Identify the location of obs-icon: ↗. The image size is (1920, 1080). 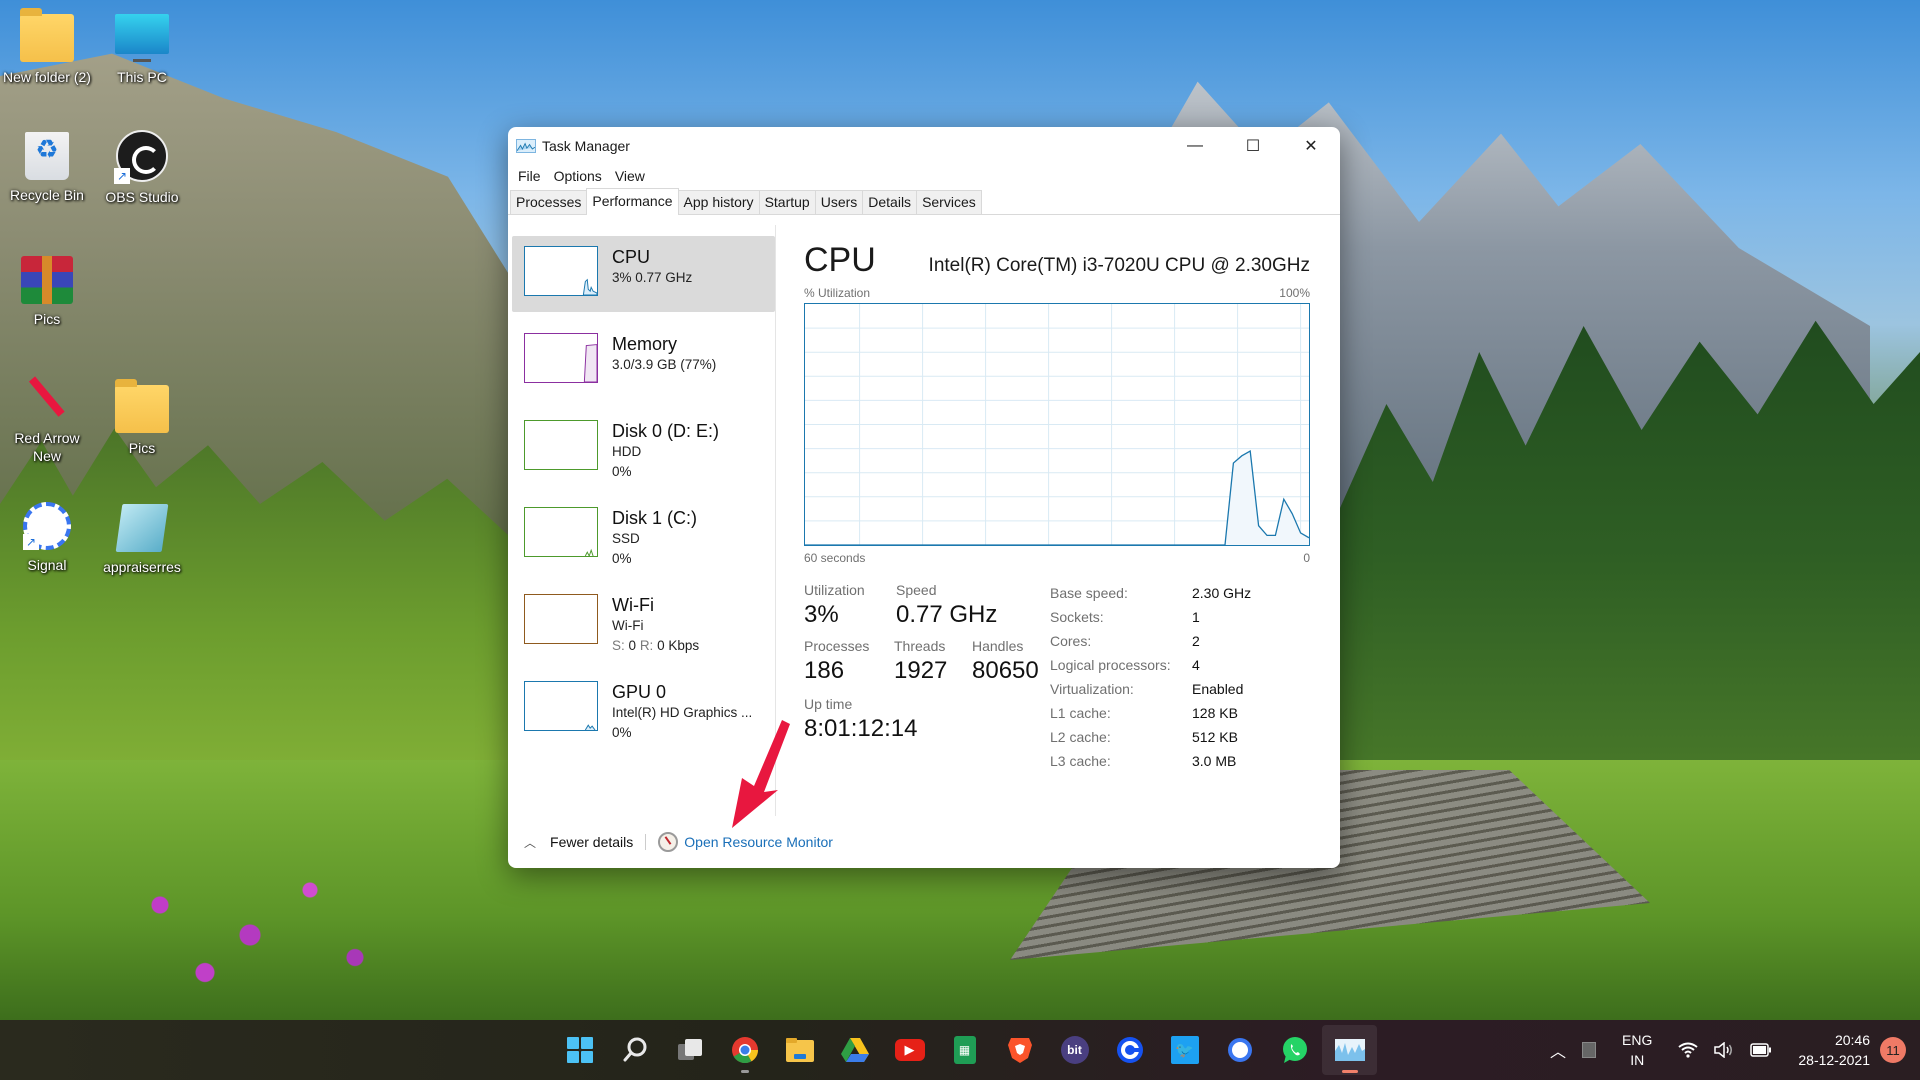
(141, 157).